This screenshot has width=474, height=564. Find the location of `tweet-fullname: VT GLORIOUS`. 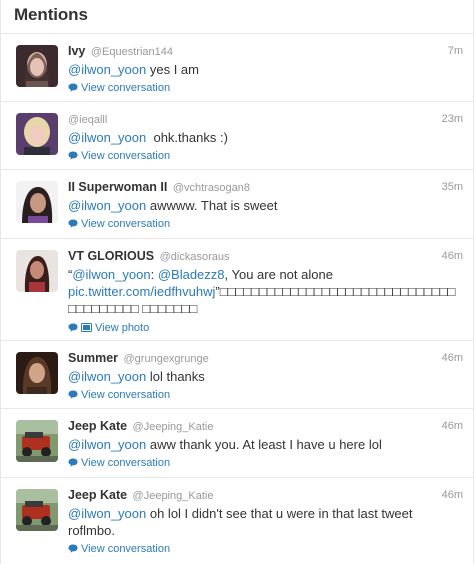

tweet-fullname: VT GLORIOUS is located at coordinates (111, 256).